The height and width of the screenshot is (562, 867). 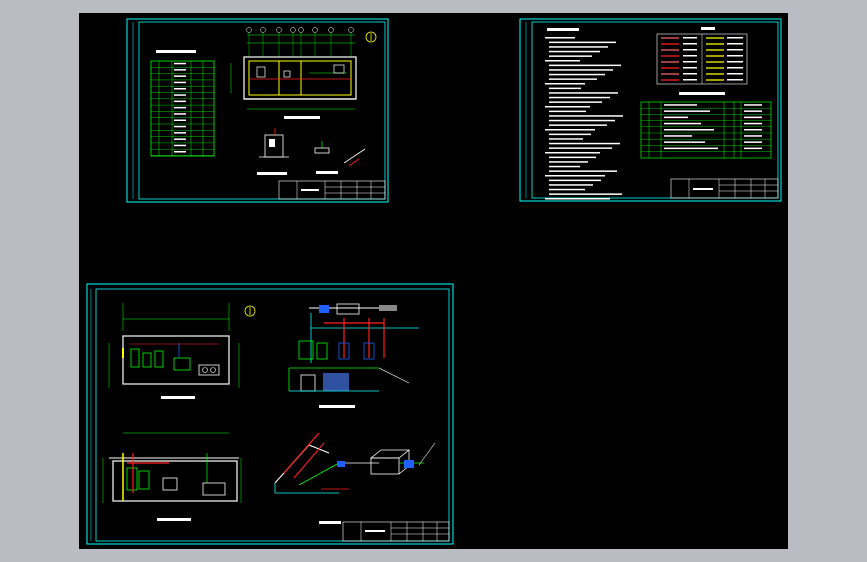 I want to click on plan-title-text, so click(x=302, y=117).